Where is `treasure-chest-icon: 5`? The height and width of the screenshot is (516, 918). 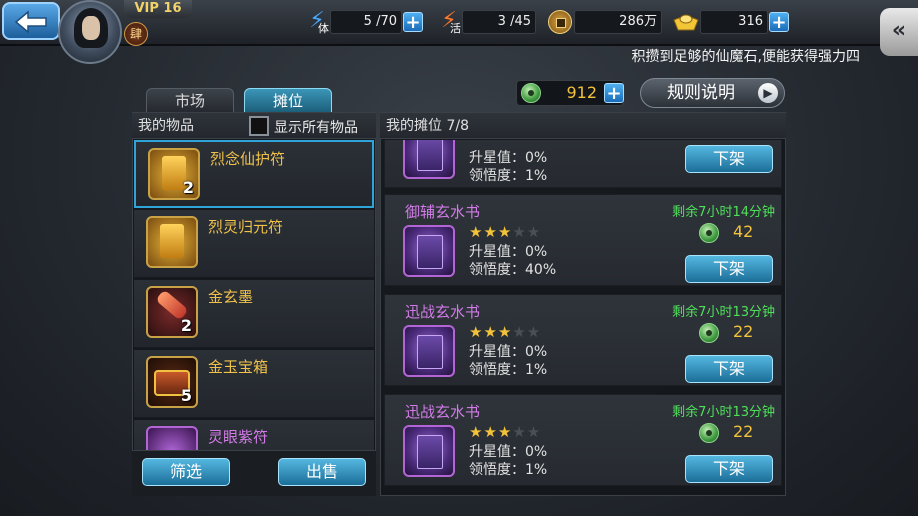
treasure-chest-icon: 5 is located at coordinates (172, 382).